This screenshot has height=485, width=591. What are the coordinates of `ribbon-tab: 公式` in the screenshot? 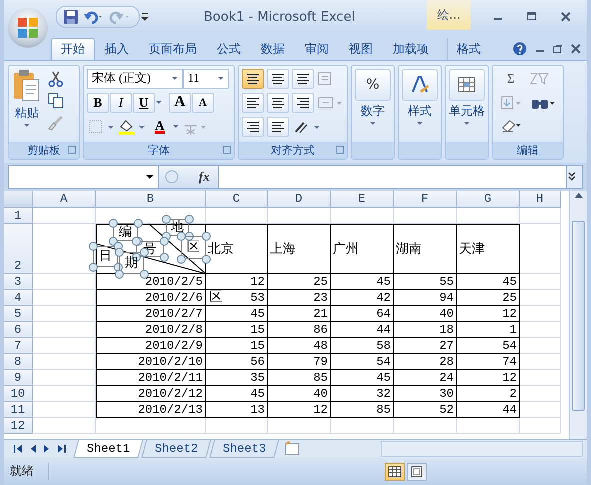 It's located at (229, 49).